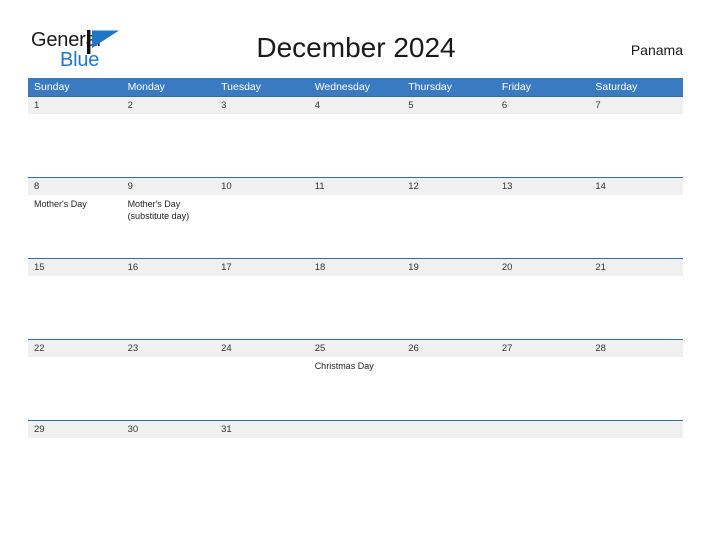  Describe the element at coordinates (169, 267) in the screenshot. I see `day-number: 16` at that location.